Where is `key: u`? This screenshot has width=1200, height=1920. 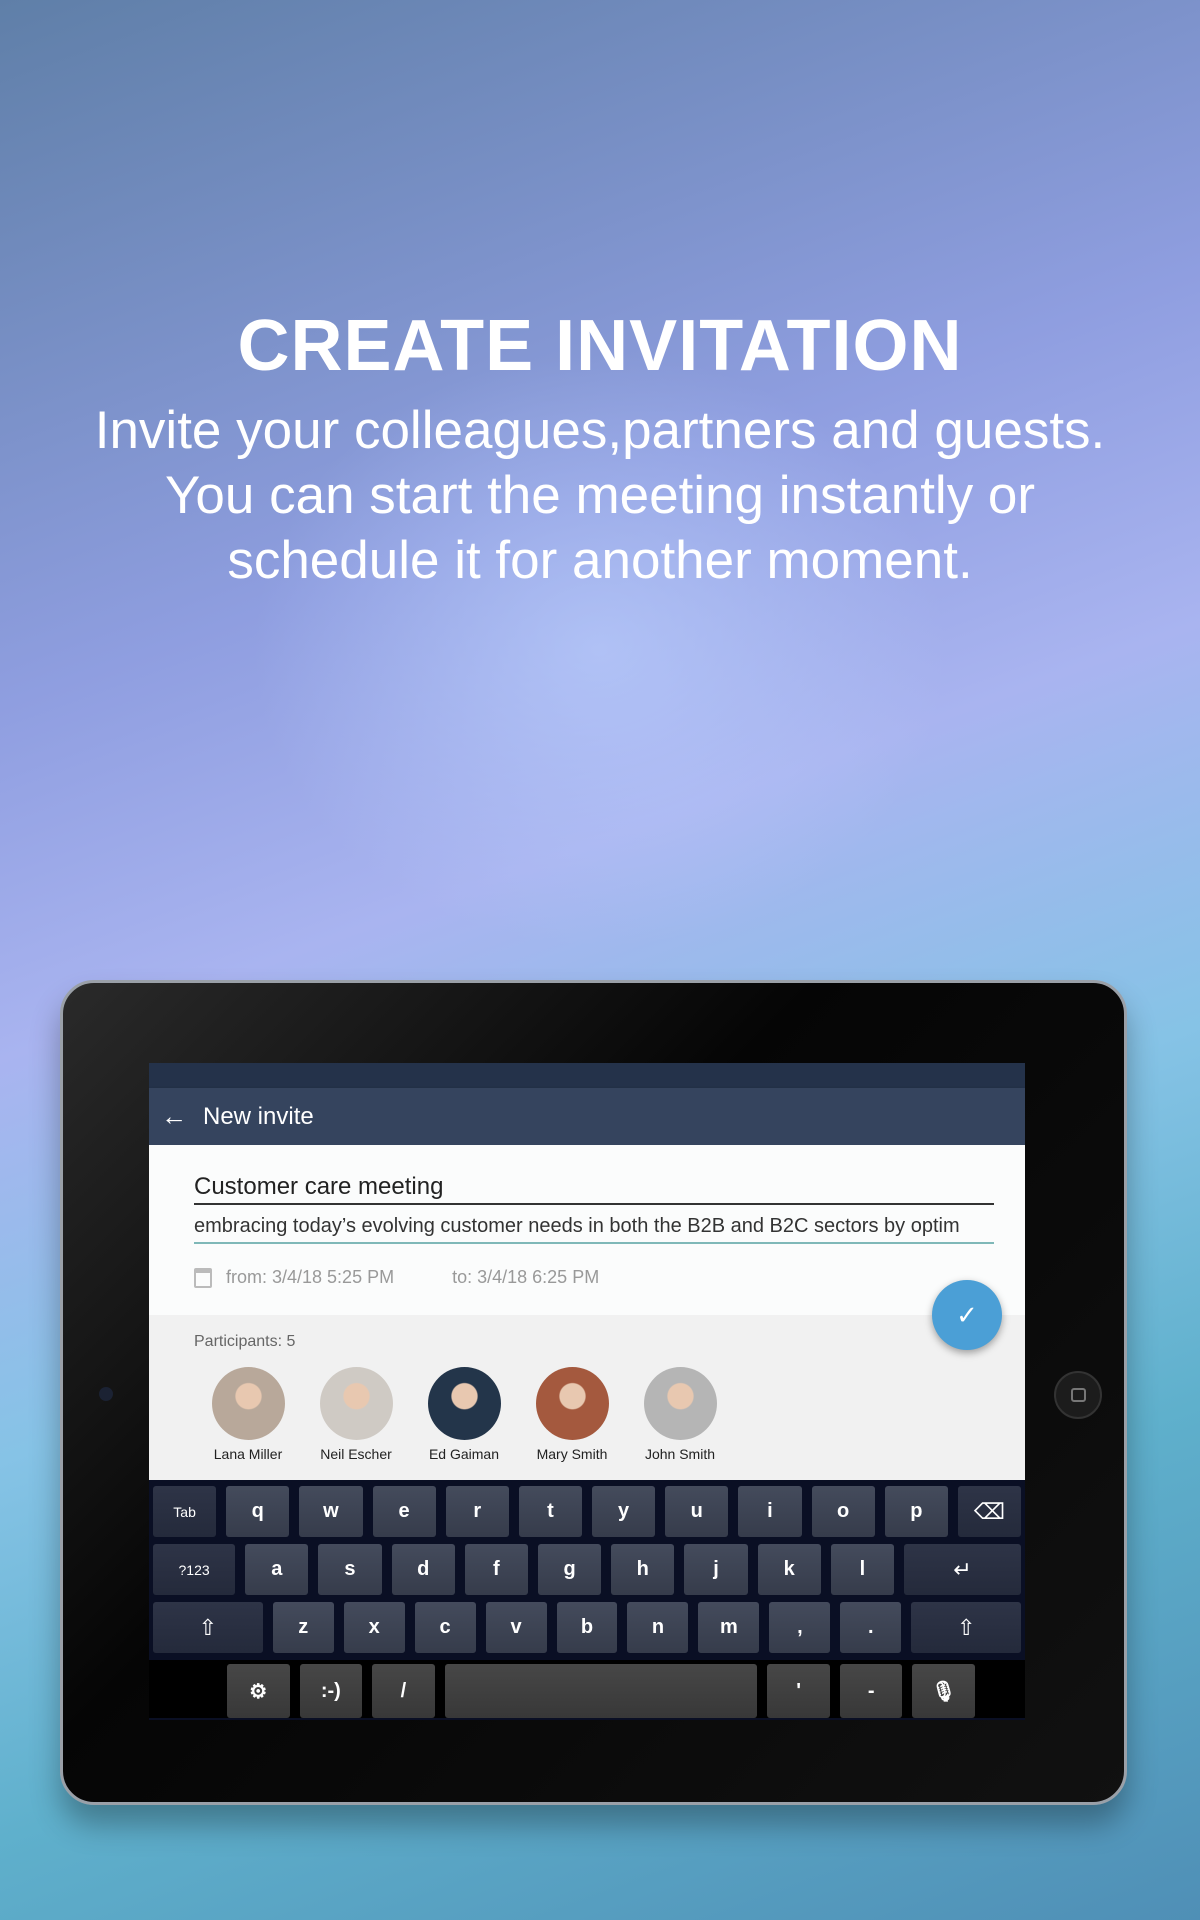 key: u is located at coordinates (697, 1511).